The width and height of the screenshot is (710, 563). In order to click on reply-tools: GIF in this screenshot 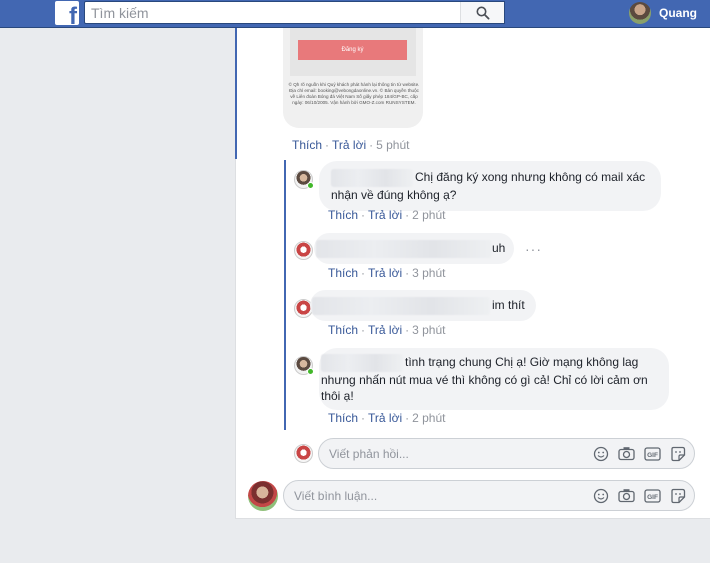, I will do `click(639, 453)`.